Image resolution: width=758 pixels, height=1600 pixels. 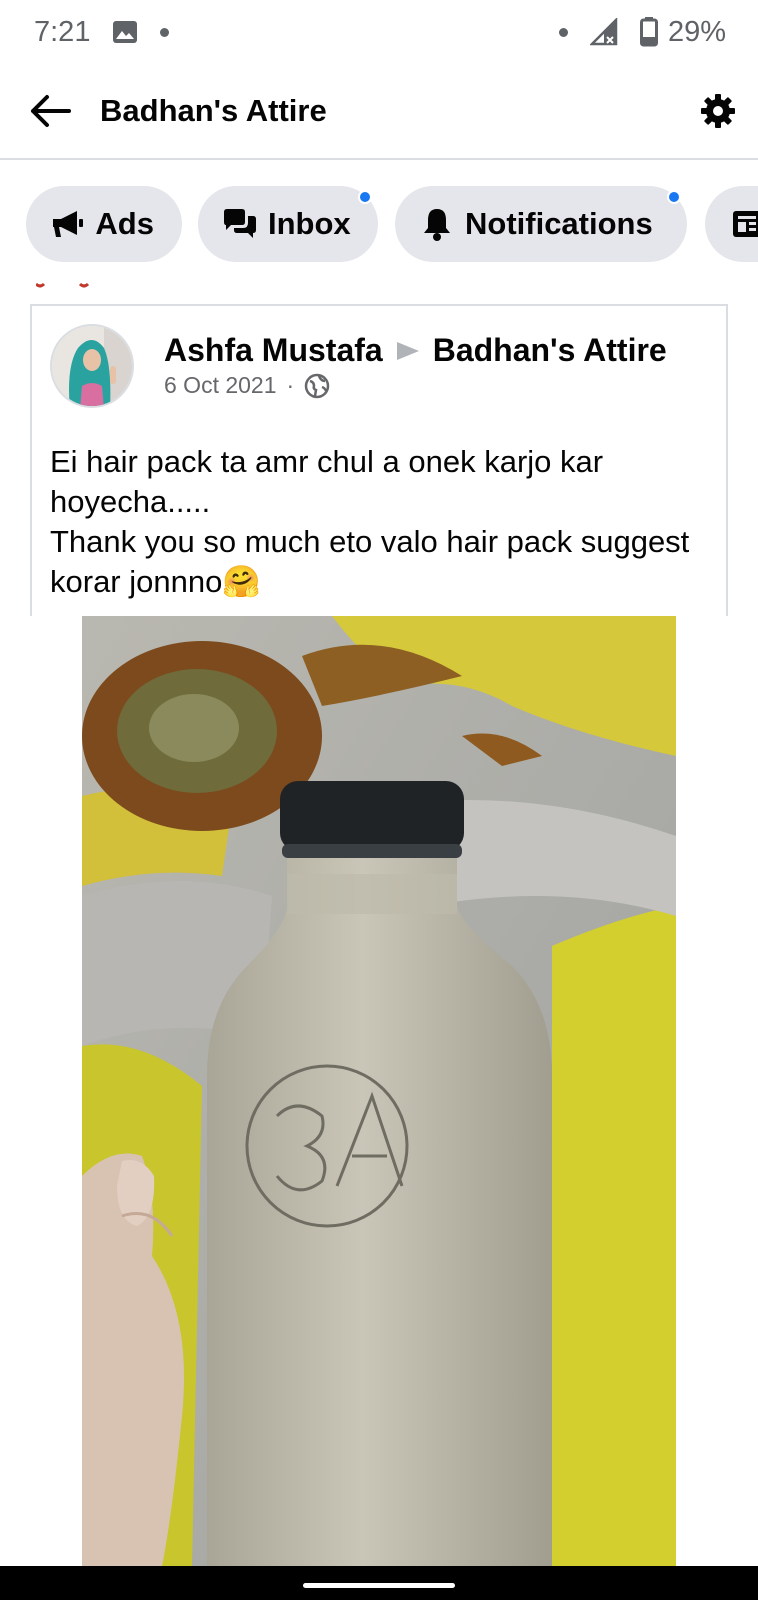 I want to click on post-date: 6 Oct 2021, so click(x=220, y=385).